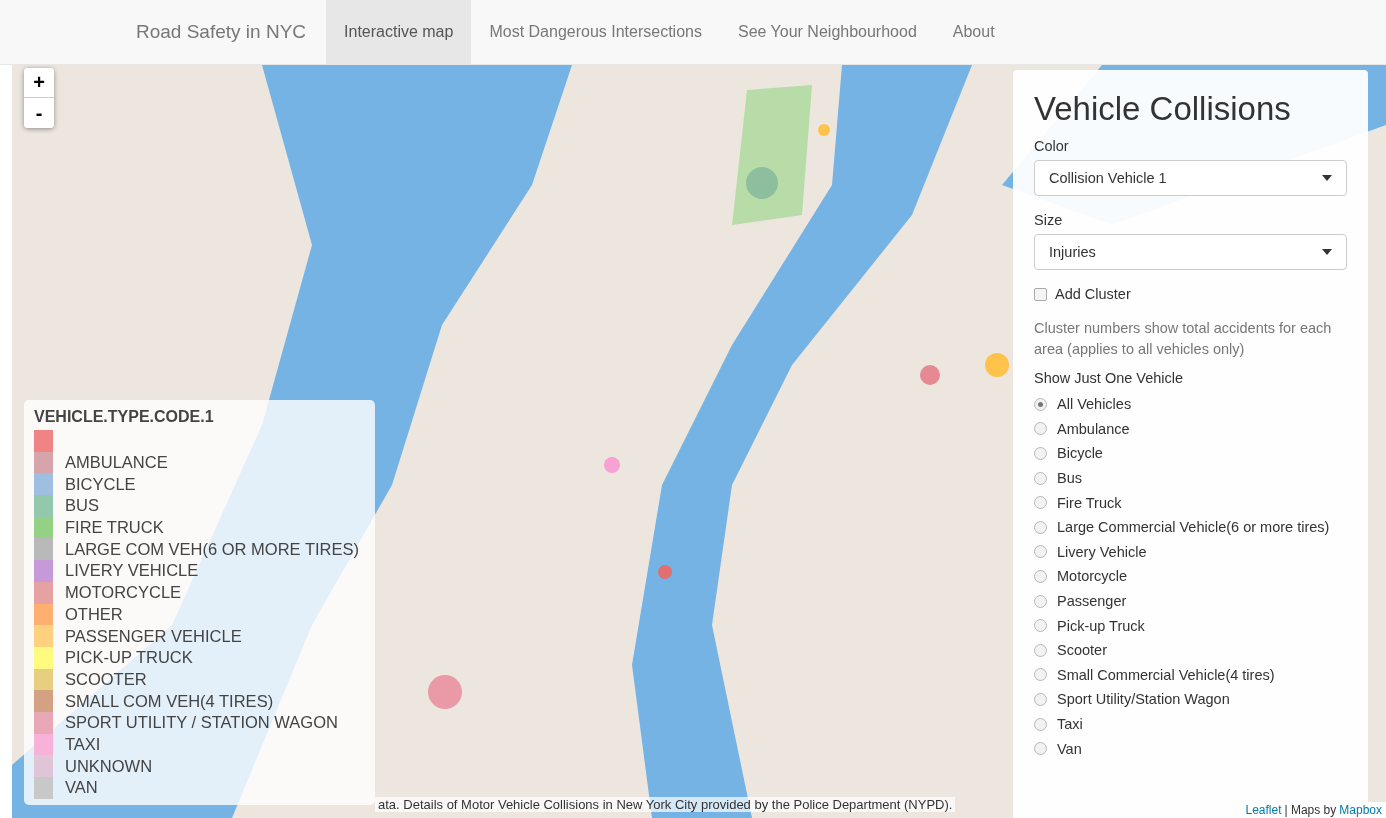 This screenshot has width=1386, height=818. Describe the element at coordinates (221, 32) in the screenshot. I see `brand-title: Road Safety in NYC` at that location.